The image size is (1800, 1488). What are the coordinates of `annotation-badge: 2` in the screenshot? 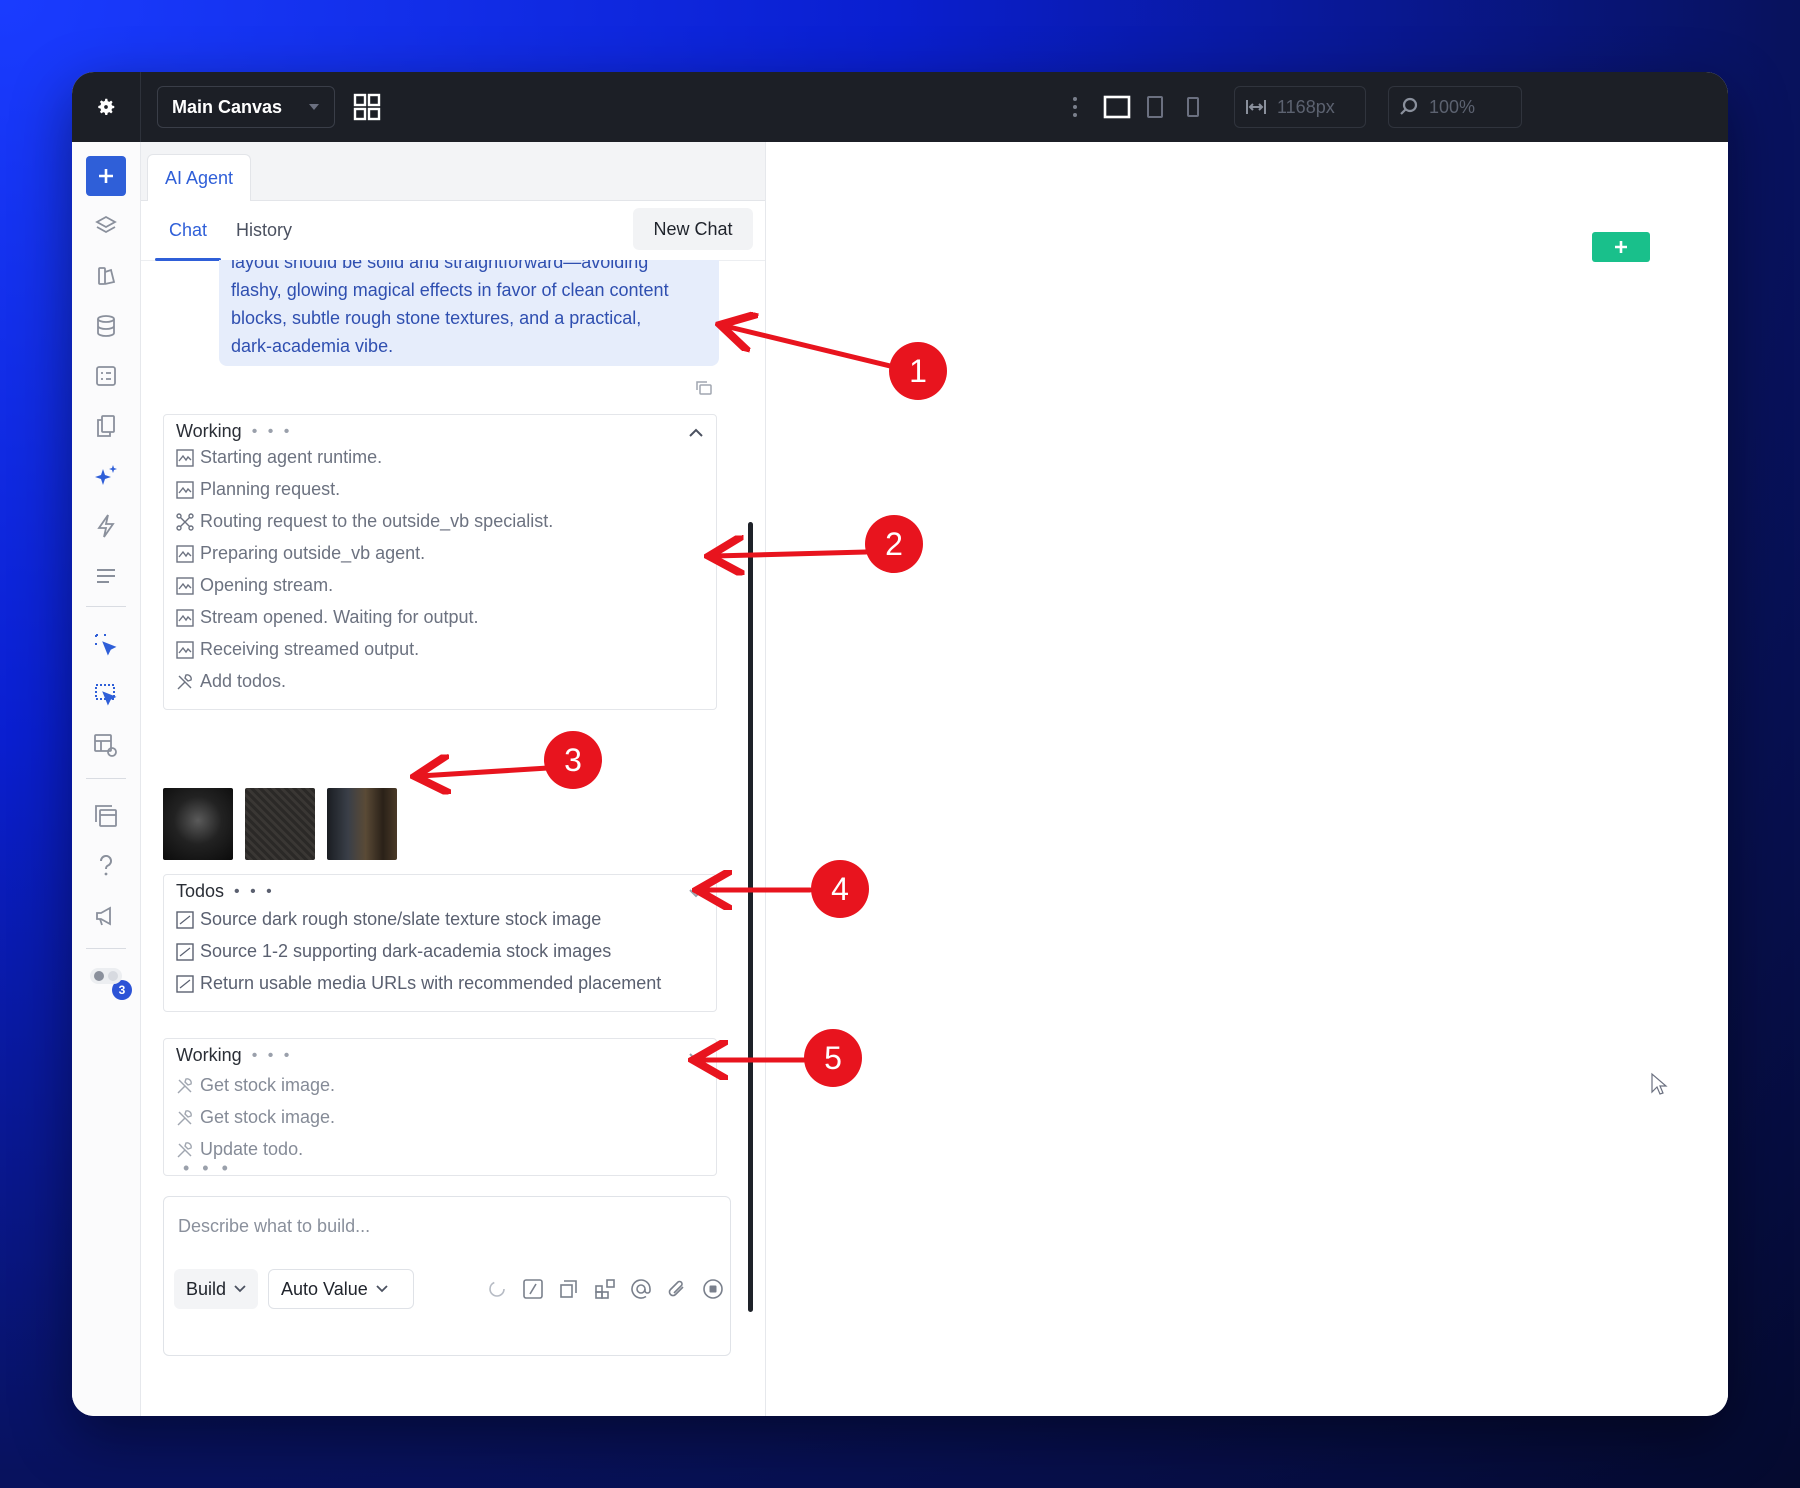 It's located at (894, 544).